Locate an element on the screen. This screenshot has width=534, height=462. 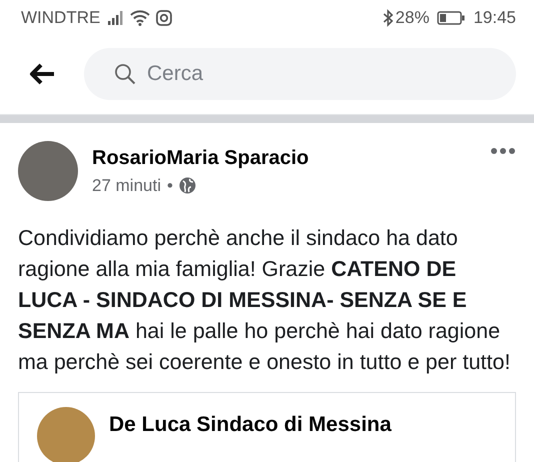
post-time: 27 minuti is located at coordinates (126, 186).